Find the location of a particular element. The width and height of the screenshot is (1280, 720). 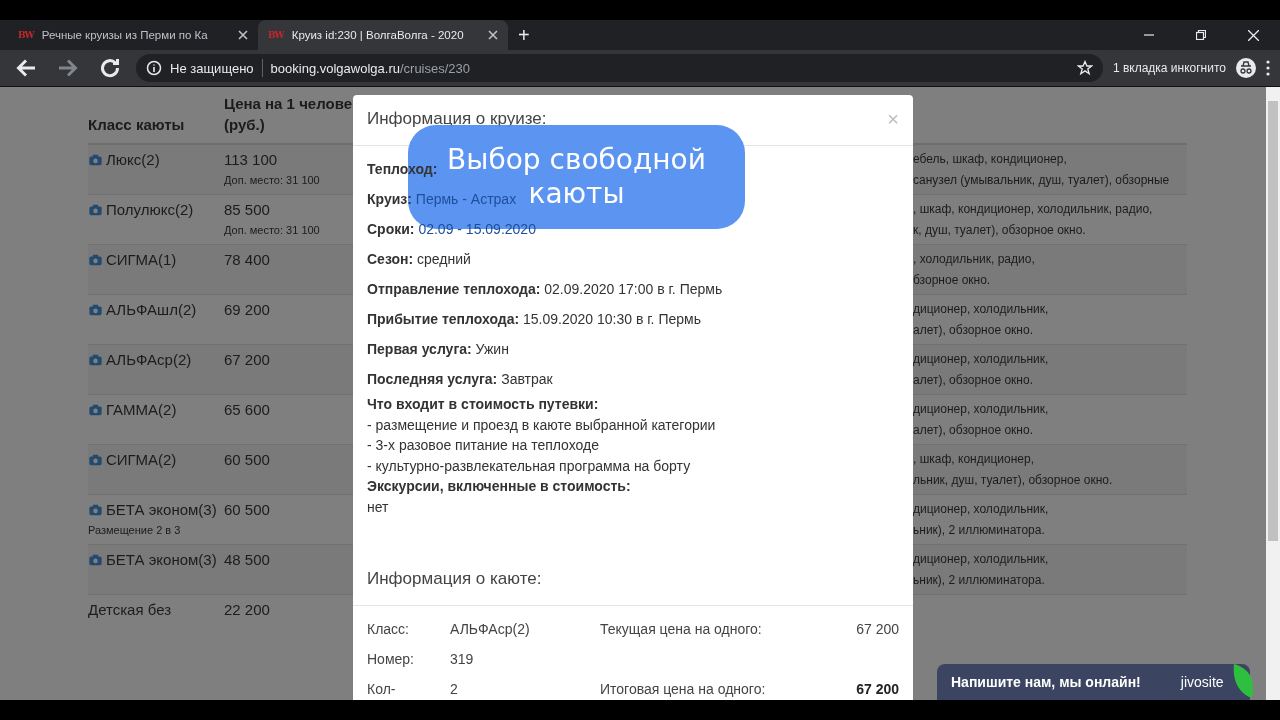

cruise-link: Пермь - Астрах is located at coordinates (466, 199).